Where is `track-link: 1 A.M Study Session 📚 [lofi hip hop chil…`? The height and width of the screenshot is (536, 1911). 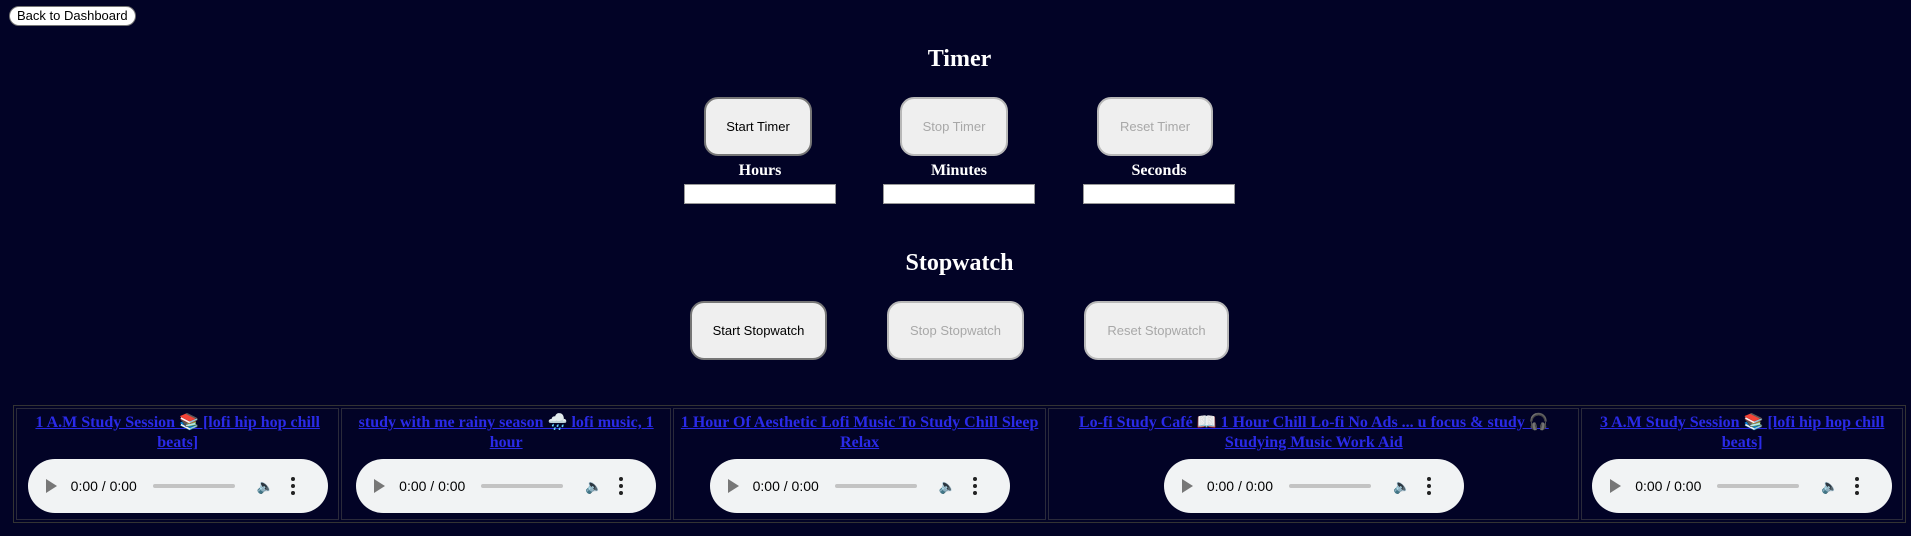 track-link: 1 A.M Study Session 📚 [lofi hip hop chil… is located at coordinates (177, 433).